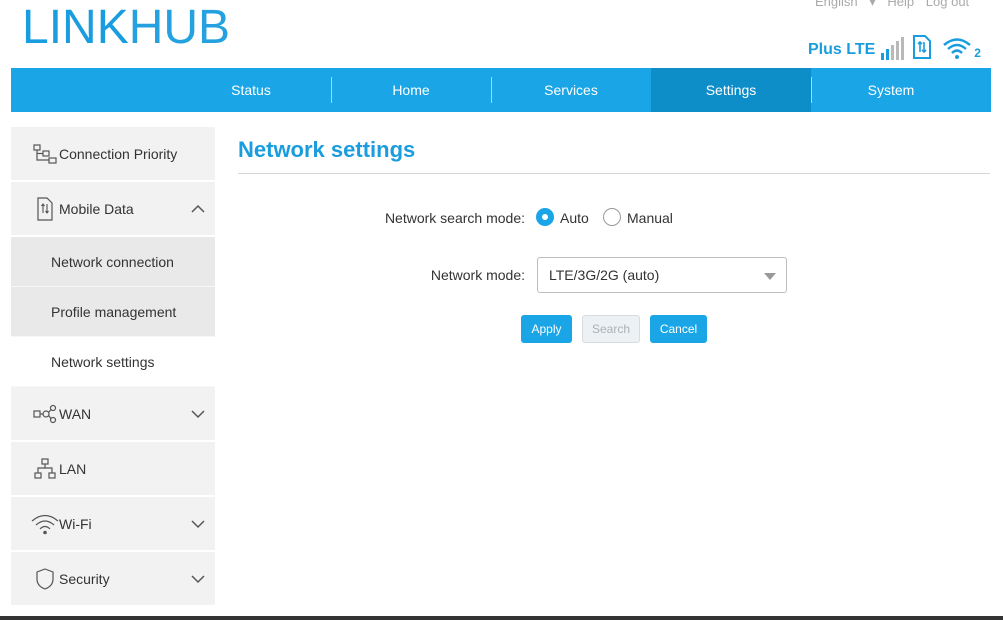  Describe the element at coordinates (45, 468) in the screenshot. I see `lan-icon` at that location.